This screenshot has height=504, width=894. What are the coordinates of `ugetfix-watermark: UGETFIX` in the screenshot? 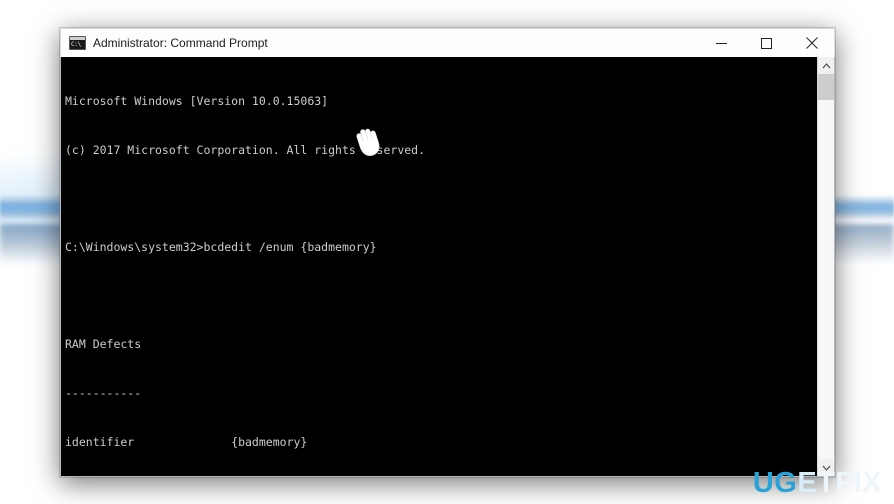 It's located at (817, 483).